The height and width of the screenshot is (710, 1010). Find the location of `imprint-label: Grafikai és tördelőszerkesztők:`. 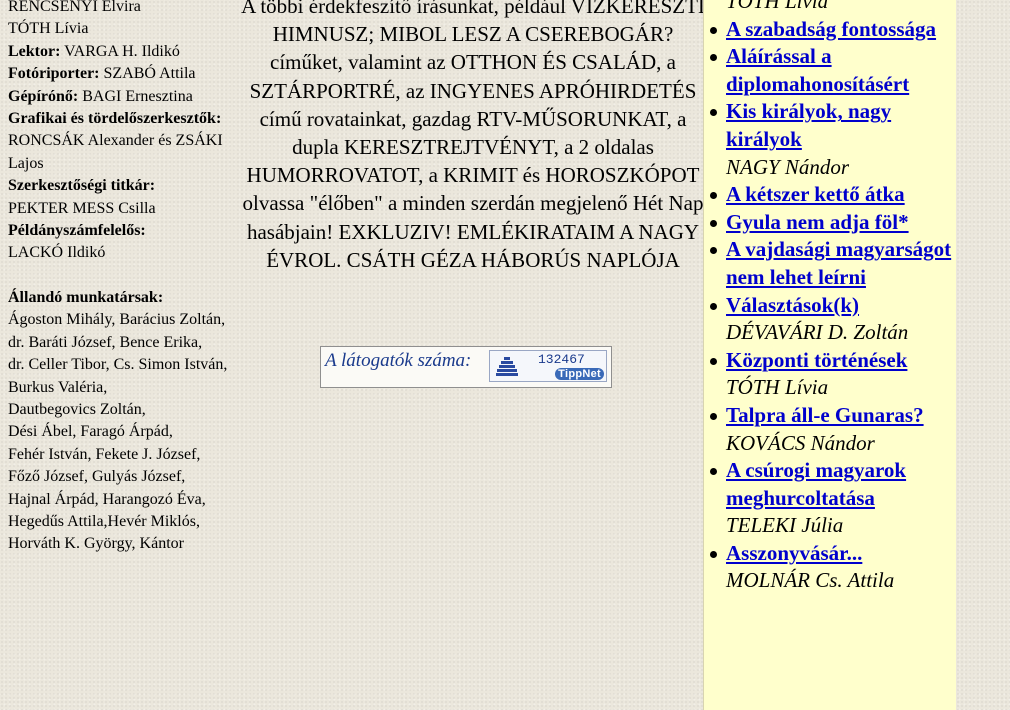

imprint-label: Grafikai és tördelőszerkesztők: is located at coordinates (115, 119).